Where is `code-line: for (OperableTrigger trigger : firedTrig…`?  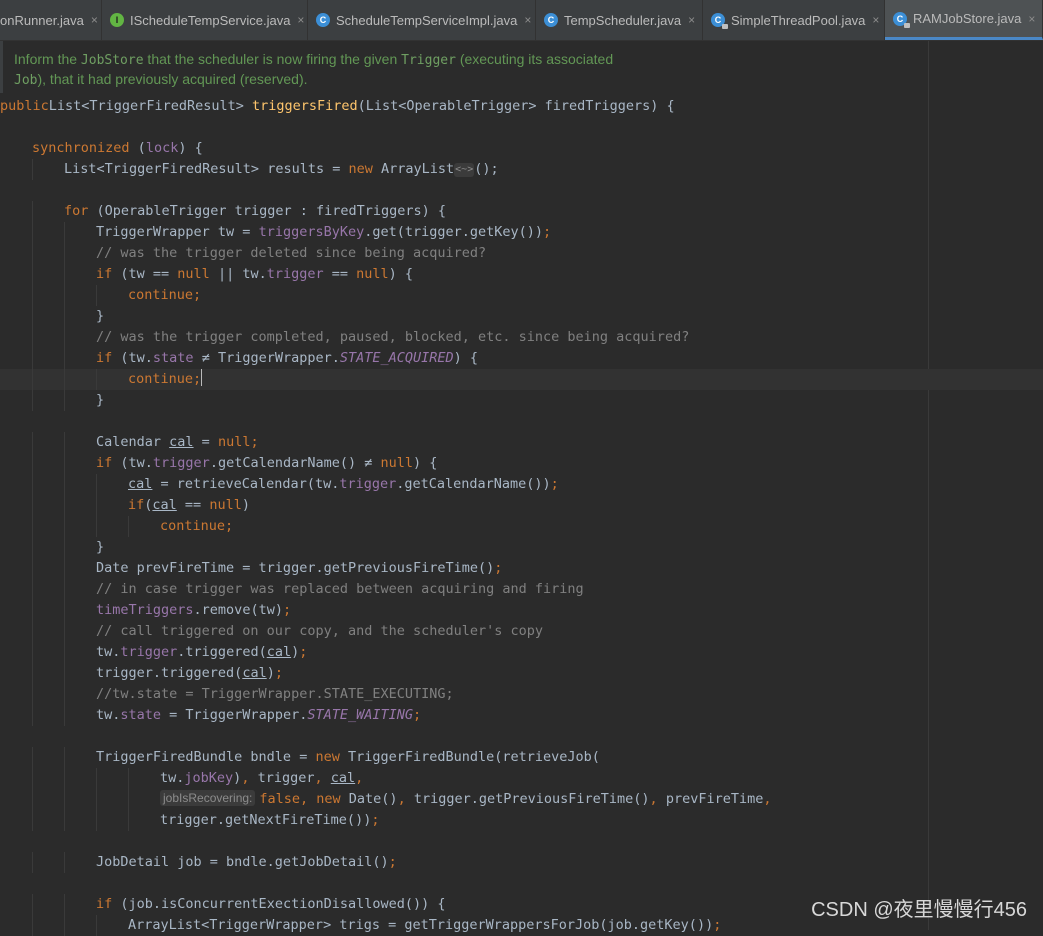
code-line: for (OperableTrigger trigger : firedTrig… is located at coordinates (521, 211).